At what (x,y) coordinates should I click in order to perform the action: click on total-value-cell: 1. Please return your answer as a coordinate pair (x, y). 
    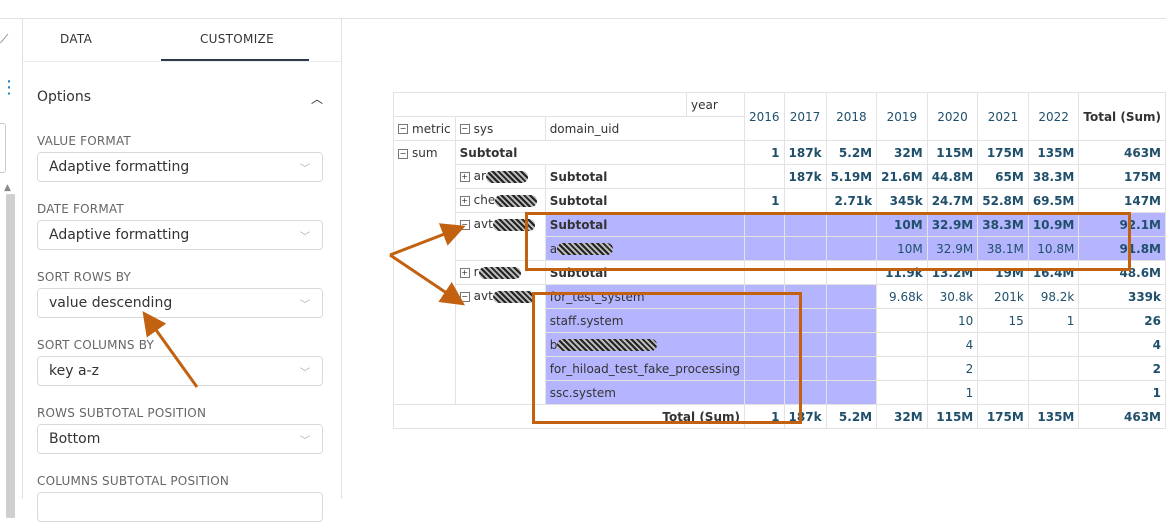
    Looking at the image, I should click on (764, 416).